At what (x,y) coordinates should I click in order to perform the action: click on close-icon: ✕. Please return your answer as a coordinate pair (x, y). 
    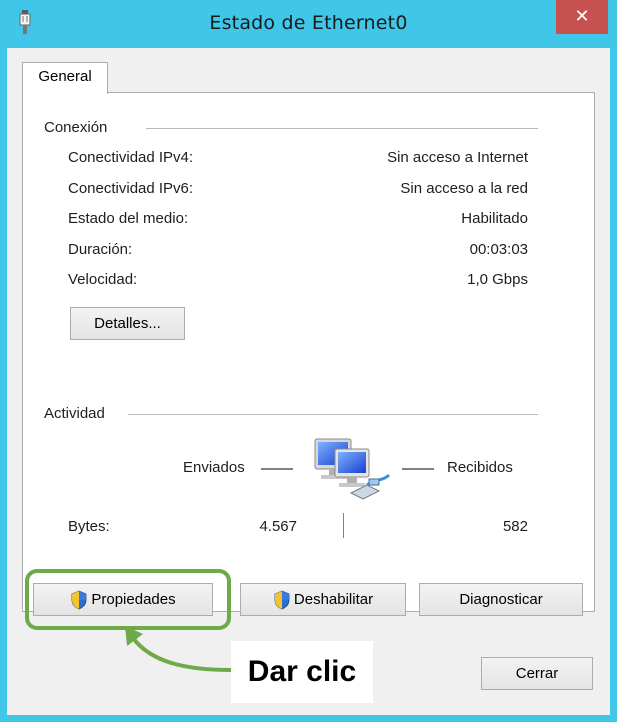
    Looking at the image, I should click on (582, 16).